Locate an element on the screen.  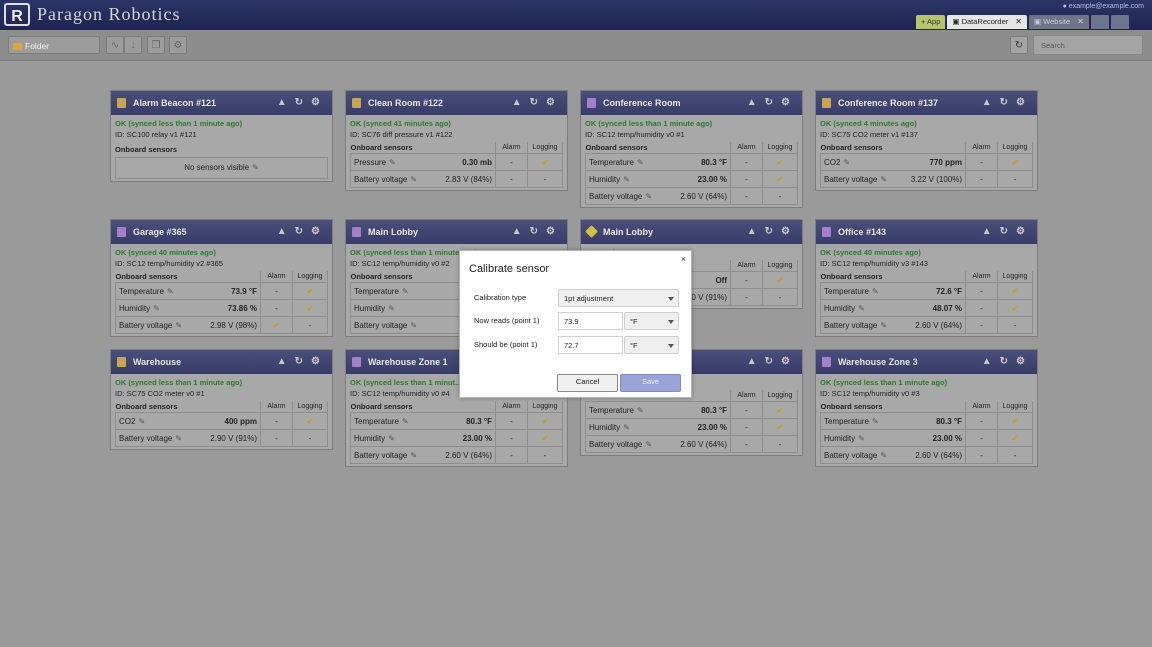
should-be-unit-select: °F is located at coordinates (651, 345).